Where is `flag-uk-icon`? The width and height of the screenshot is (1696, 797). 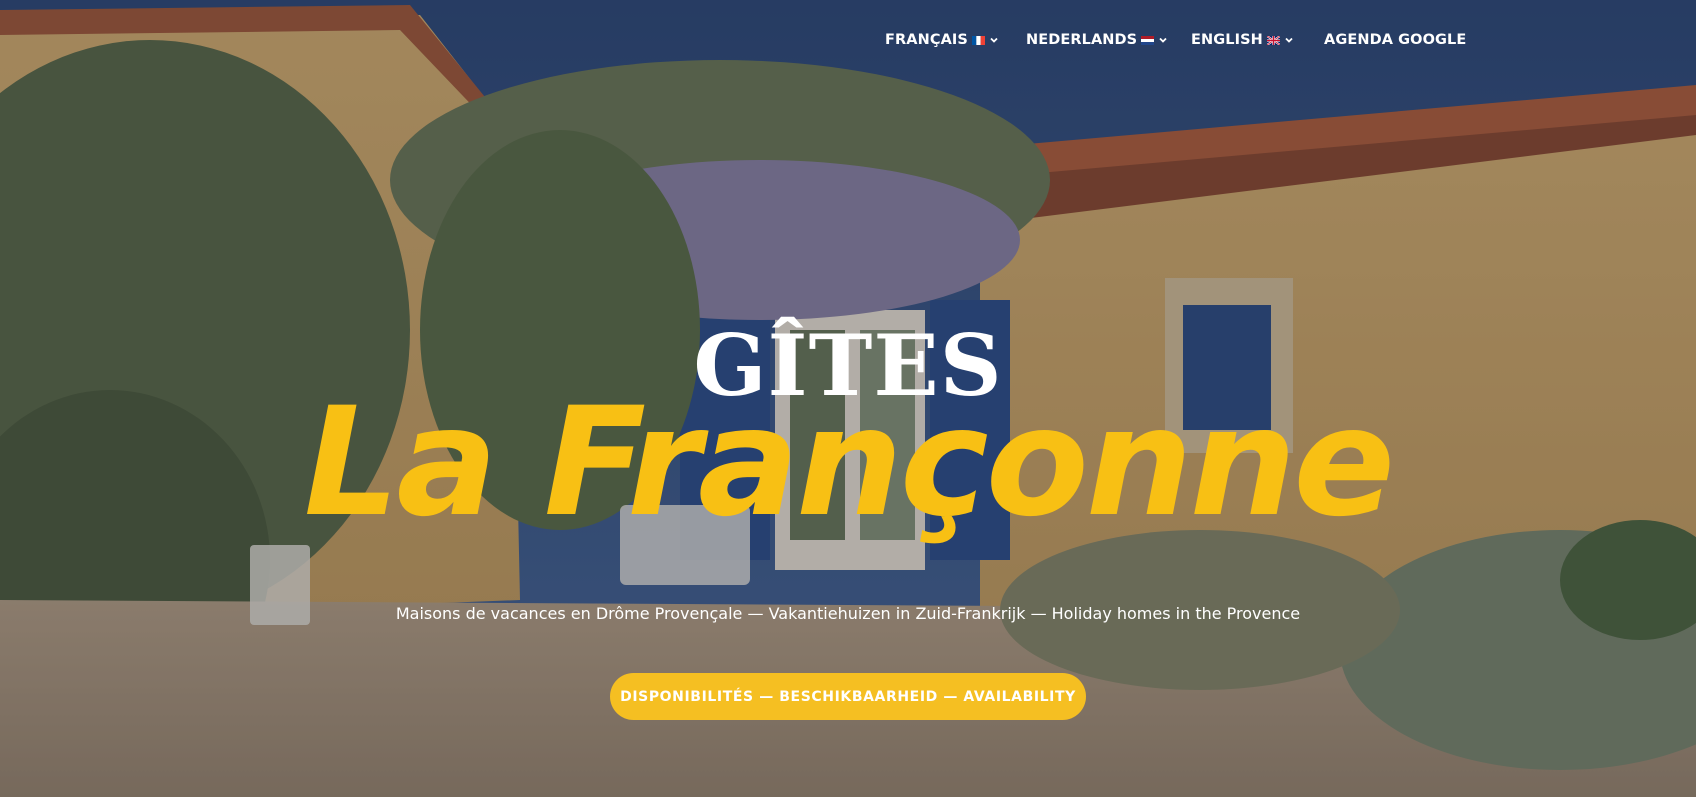 flag-uk-icon is located at coordinates (1273, 40).